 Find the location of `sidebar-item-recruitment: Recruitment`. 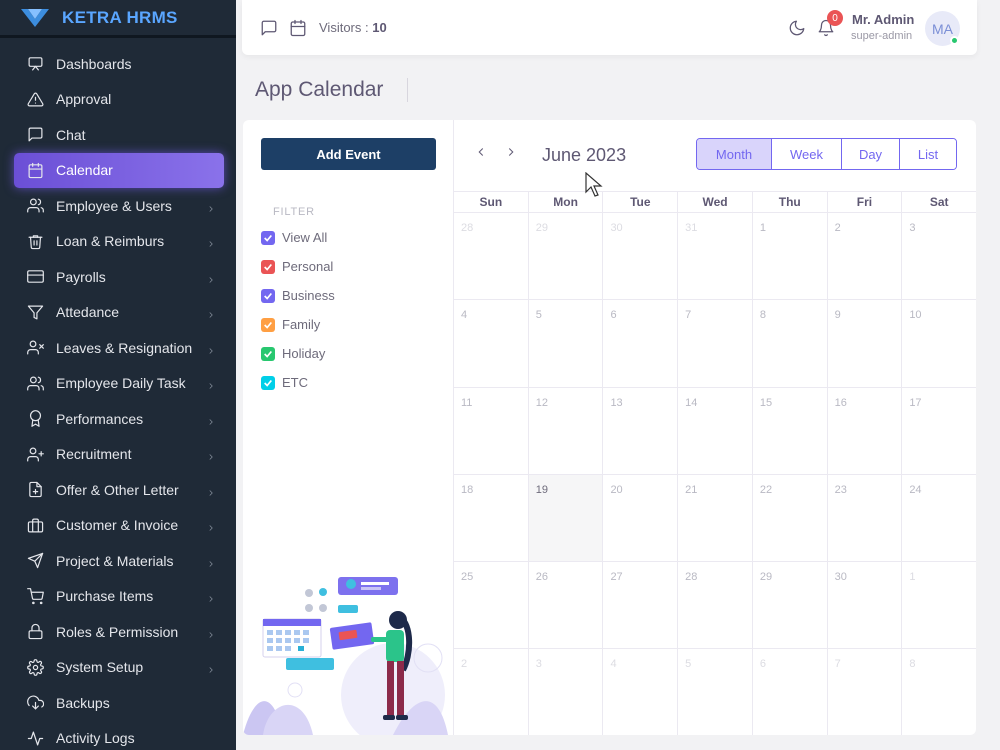

sidebar-item-recruitment: Recruitment is located at coordinates (118, 455).